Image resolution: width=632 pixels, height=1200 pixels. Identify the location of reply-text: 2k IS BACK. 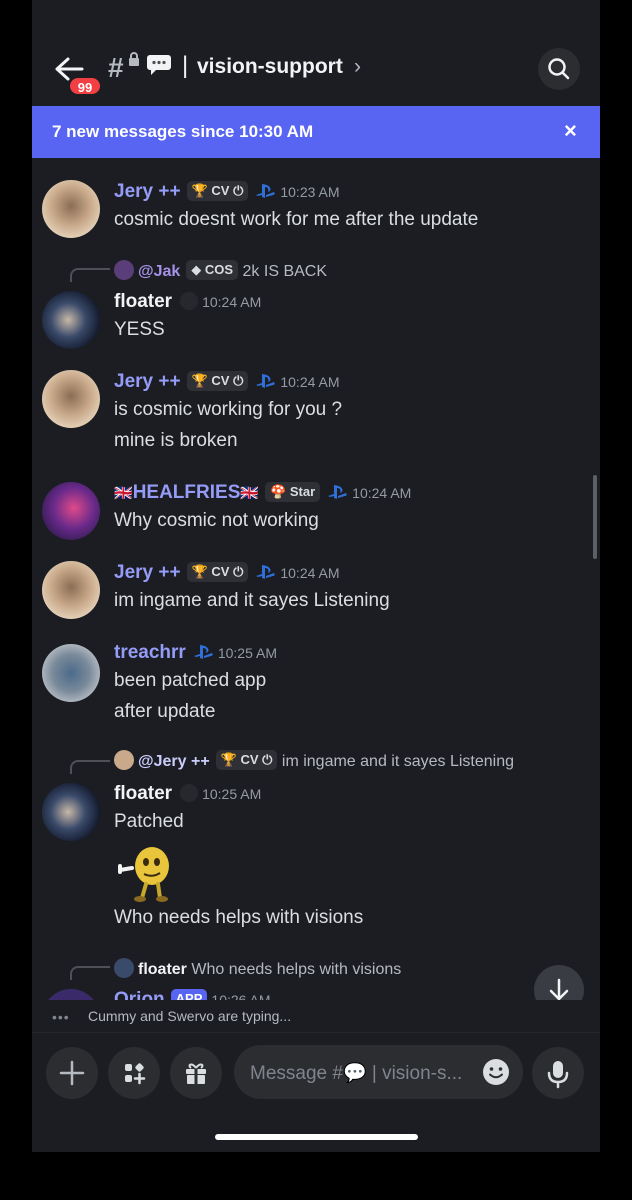
(285, 271).